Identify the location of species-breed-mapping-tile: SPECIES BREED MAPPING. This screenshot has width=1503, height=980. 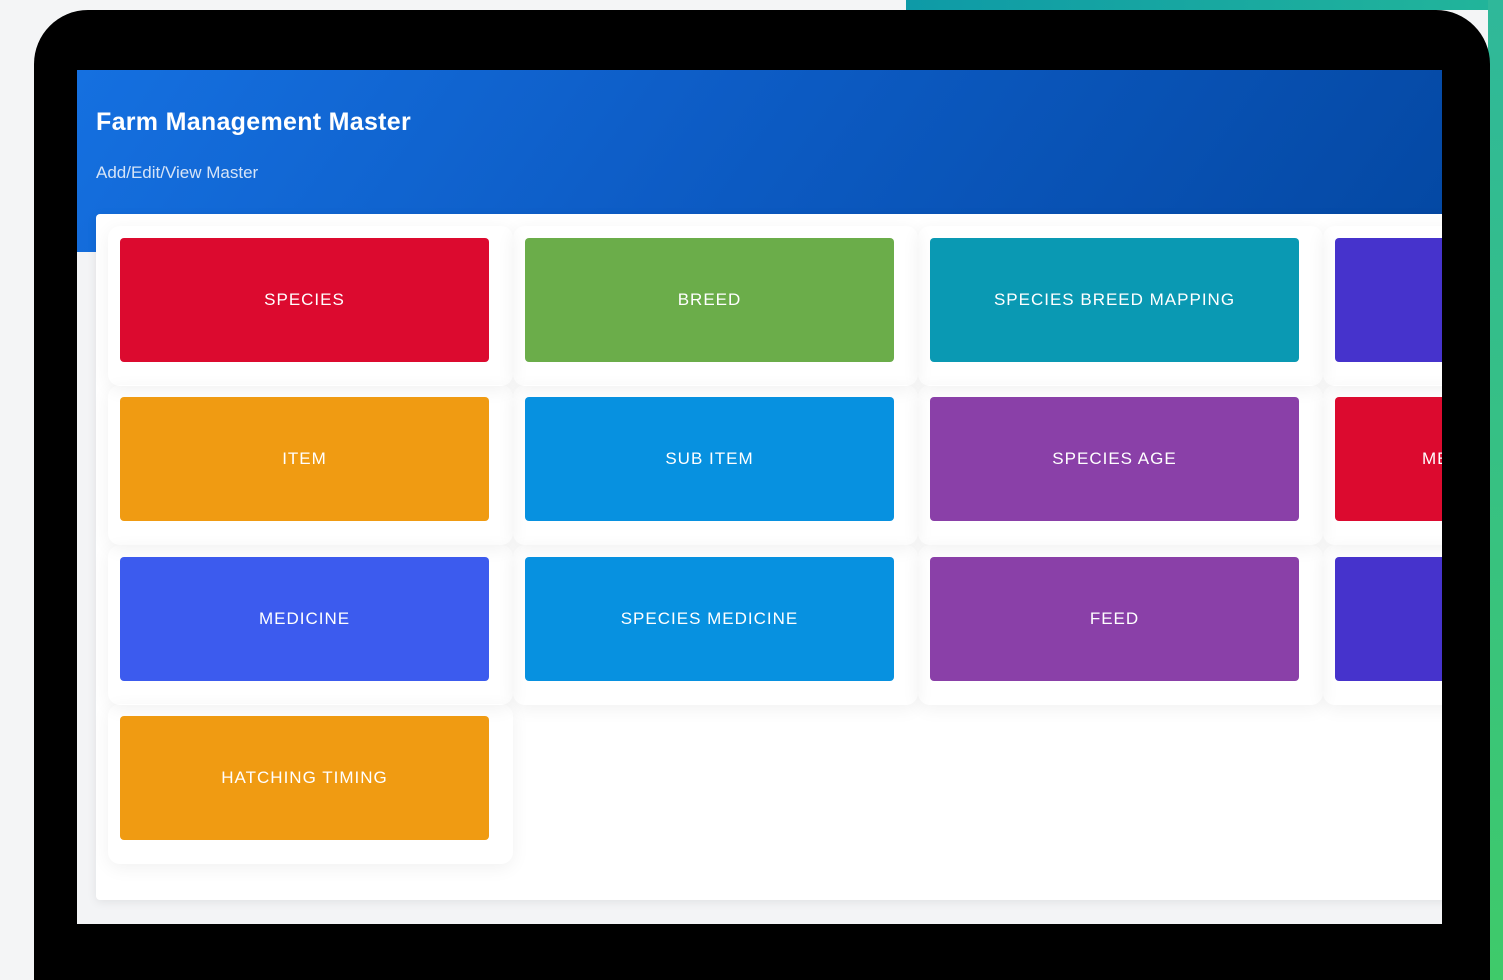
(1114, 300).